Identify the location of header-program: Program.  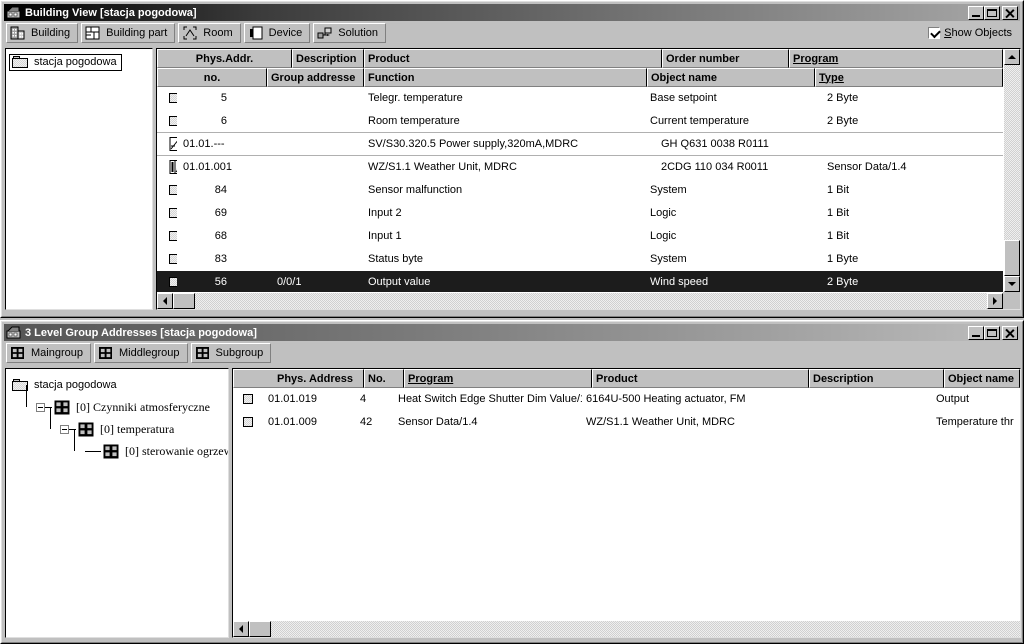
(896, 58).